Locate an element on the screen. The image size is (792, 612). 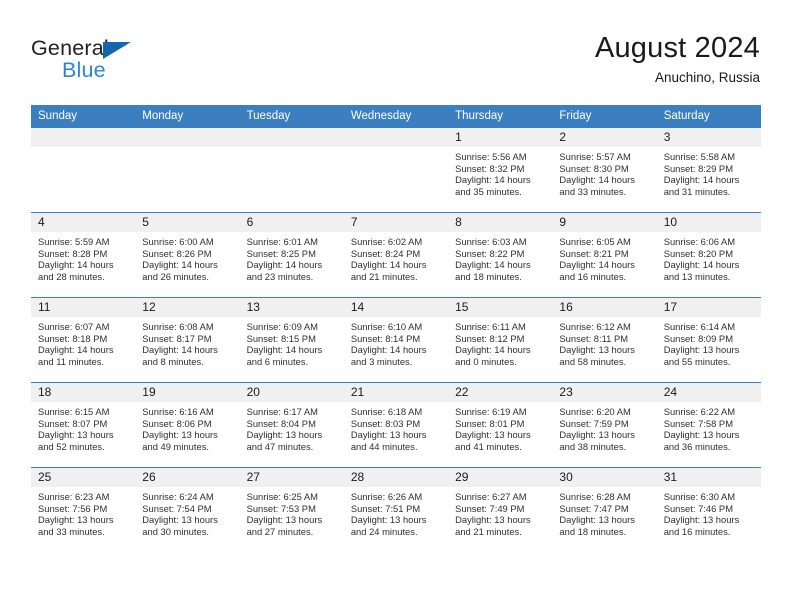
day-detail-line: Sunrise: 6:18 AM is located at coordinates (386, 411).